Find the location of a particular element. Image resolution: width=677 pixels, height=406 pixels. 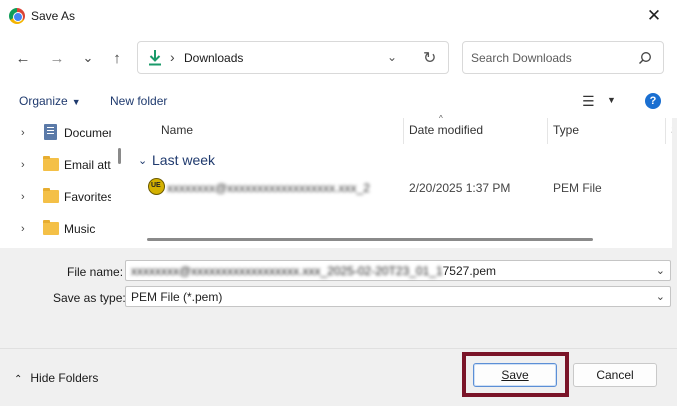

view-dropdown-icon: ▼ is located at coordinates (611, 100).